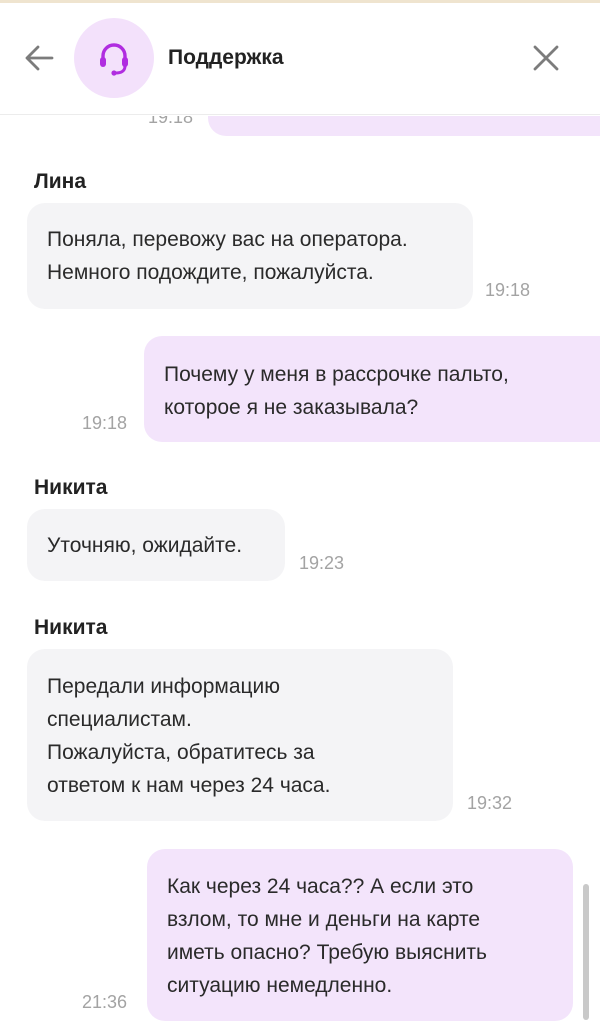 This screenshot has height=1036, width=600. I want to click on message-line: Поняла, перевожу вас на оператора., so click(227, 239).